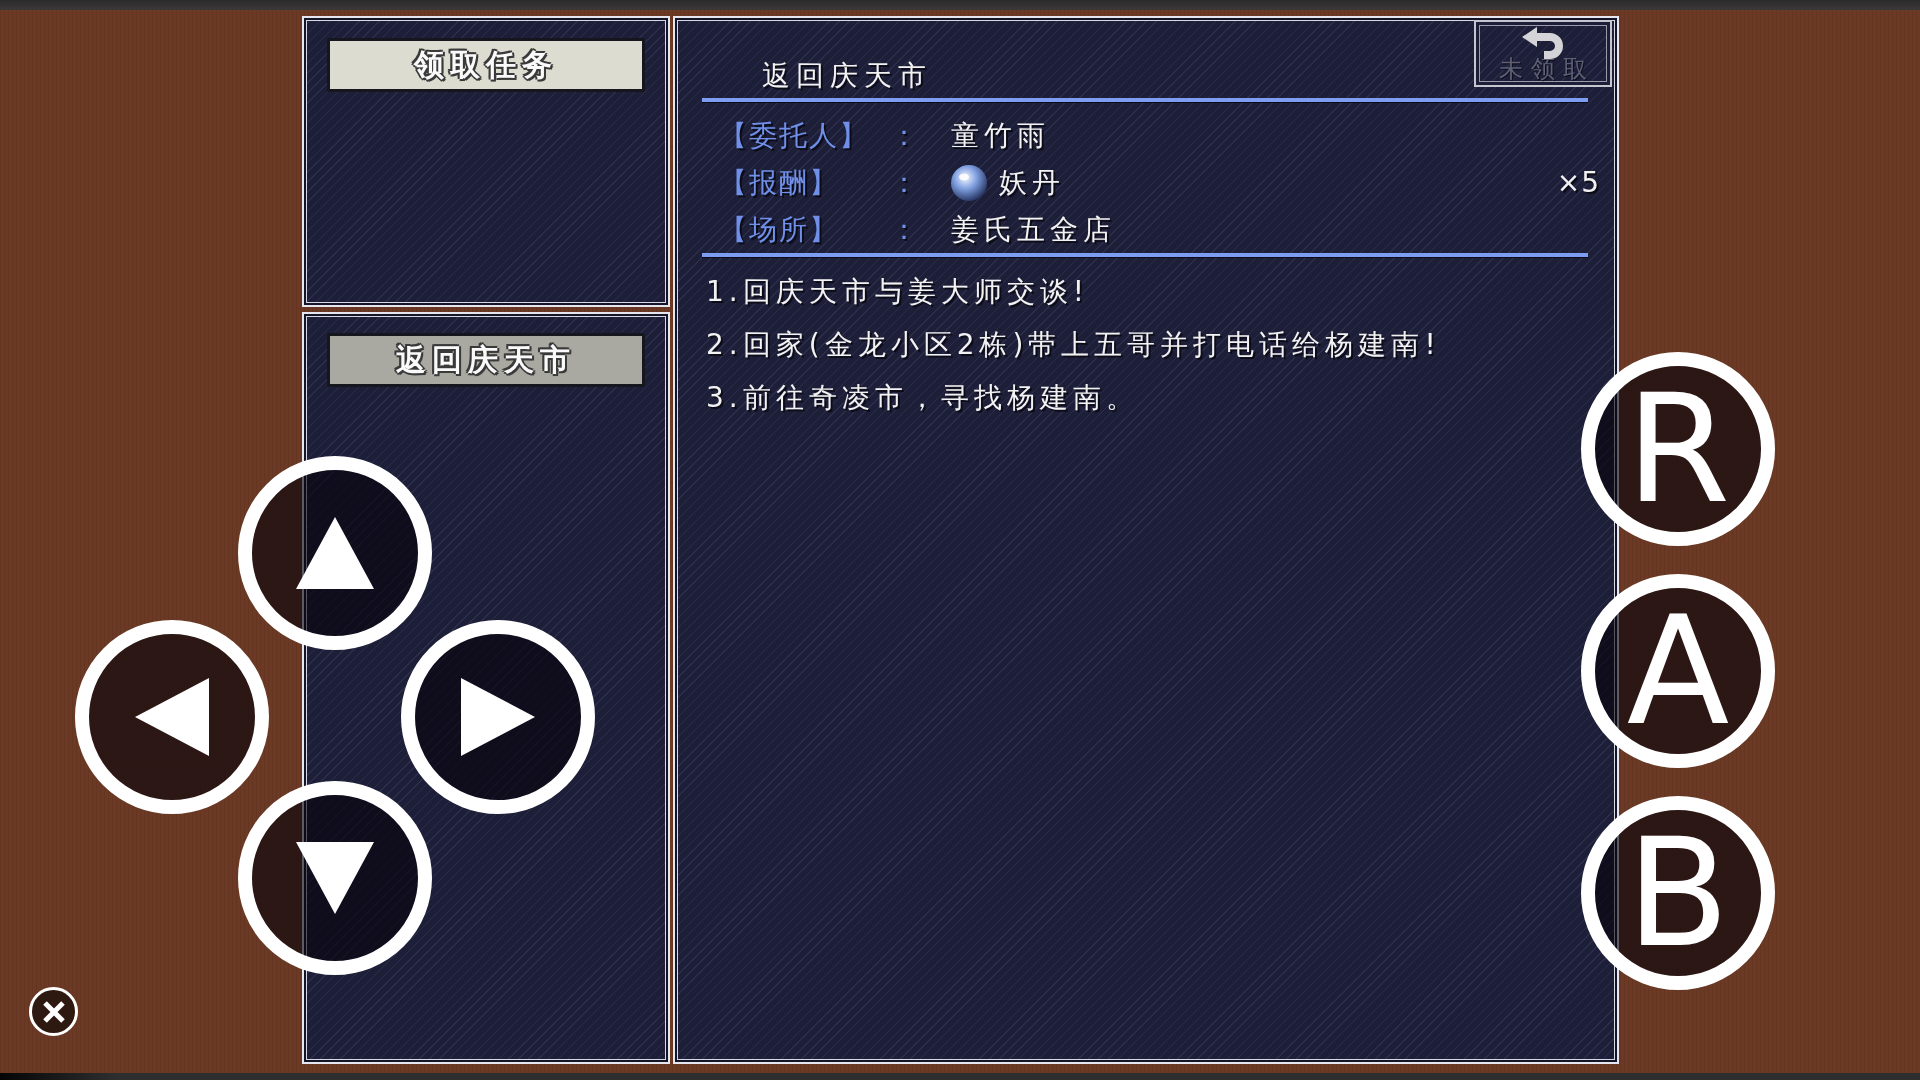 Image resolution: width=1920 pixels, height=1080 pixels. I want to click on quest-step: 2.回家(金龙小区2栋)带上五哥并打电话给杨建南!, so click(1073, 344).